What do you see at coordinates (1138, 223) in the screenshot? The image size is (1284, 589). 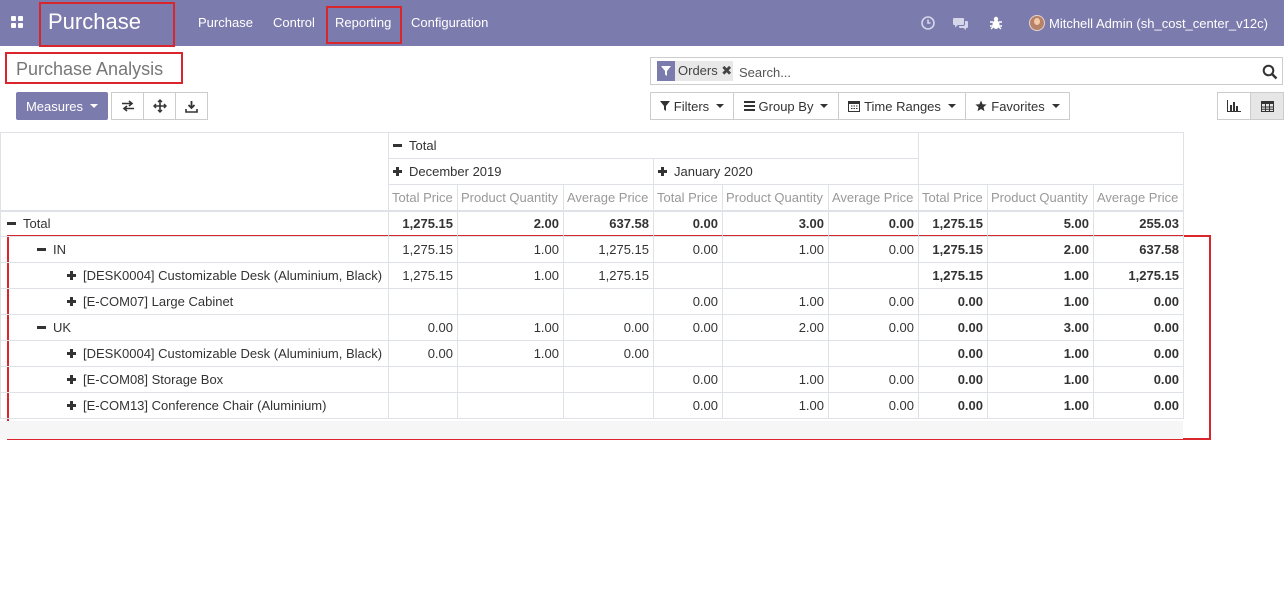 I see `pivot-cell: 255.03` at bounding box center [1138, 223].